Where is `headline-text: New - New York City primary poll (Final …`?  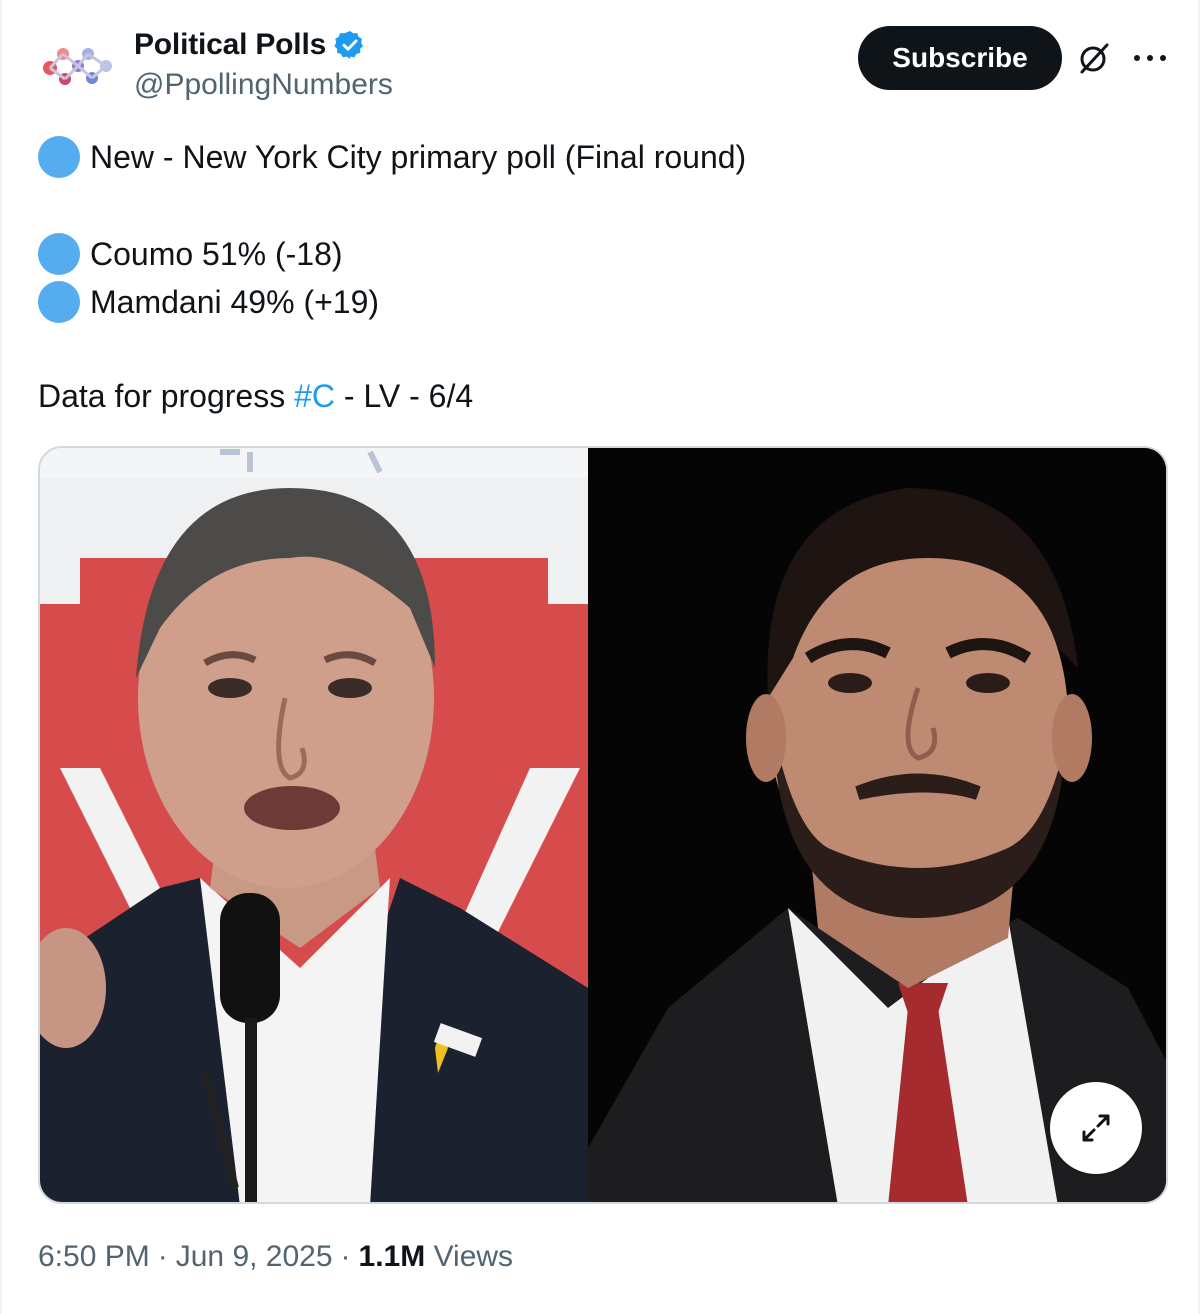 headline-text: New - New York City primary poll (Final … is located at coordinates (418, 156).